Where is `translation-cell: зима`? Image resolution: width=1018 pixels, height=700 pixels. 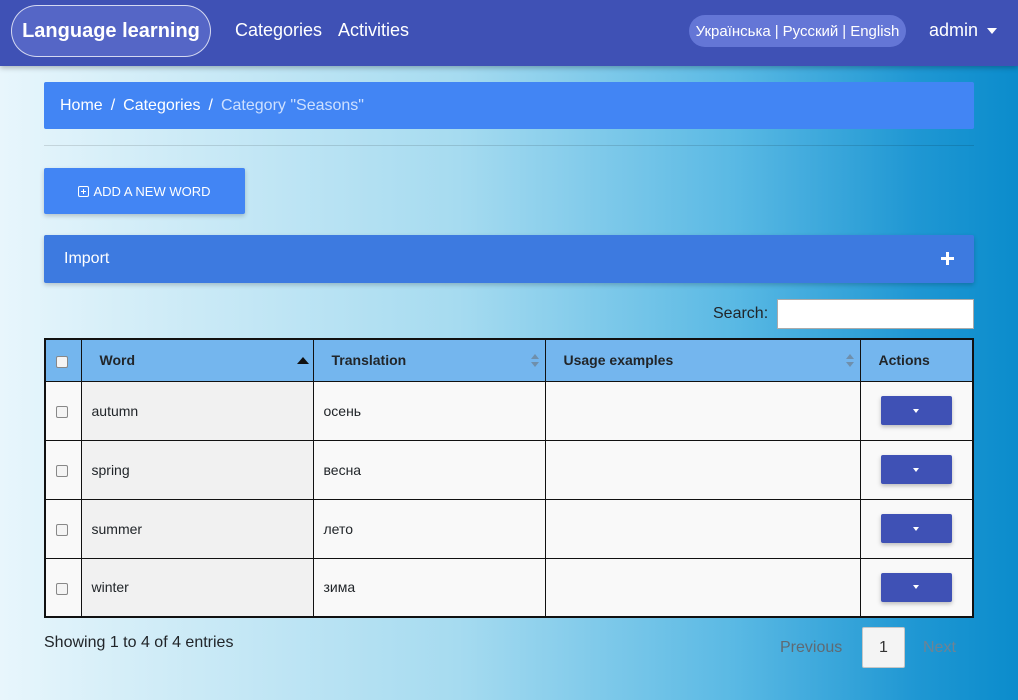 translation-cell: зима is located at coordinates (429, 587).